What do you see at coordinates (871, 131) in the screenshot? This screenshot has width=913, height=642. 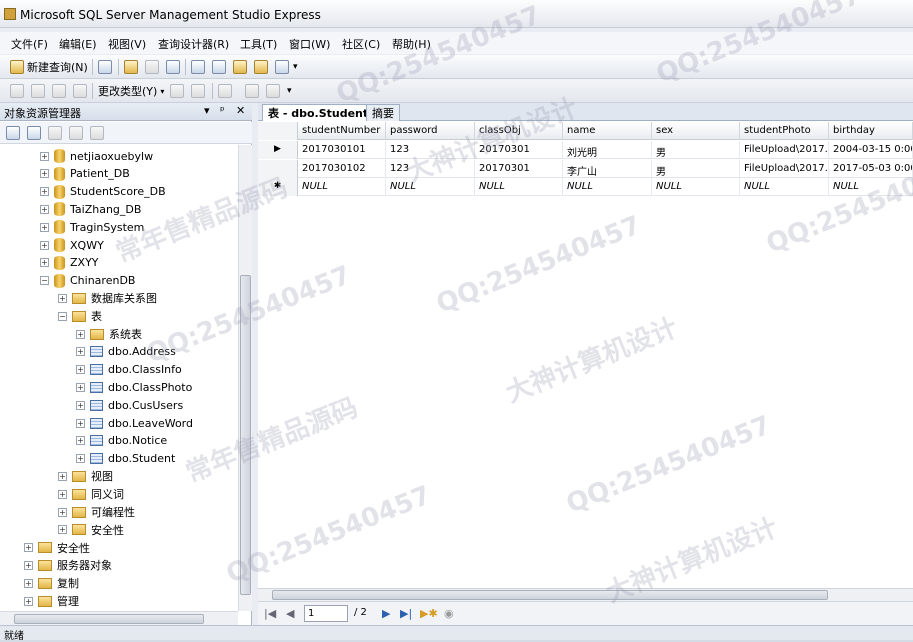 I see `column-header: birthday` at bounding box center [871, 131].